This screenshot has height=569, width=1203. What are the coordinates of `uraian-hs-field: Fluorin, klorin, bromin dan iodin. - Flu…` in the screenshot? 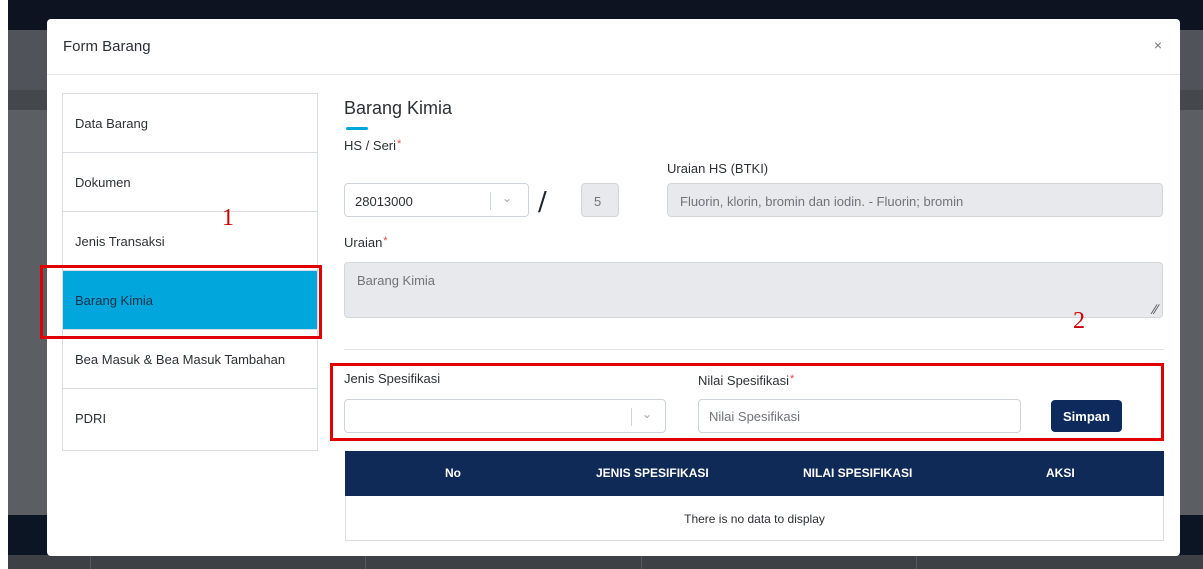 It's located at (915, 200).